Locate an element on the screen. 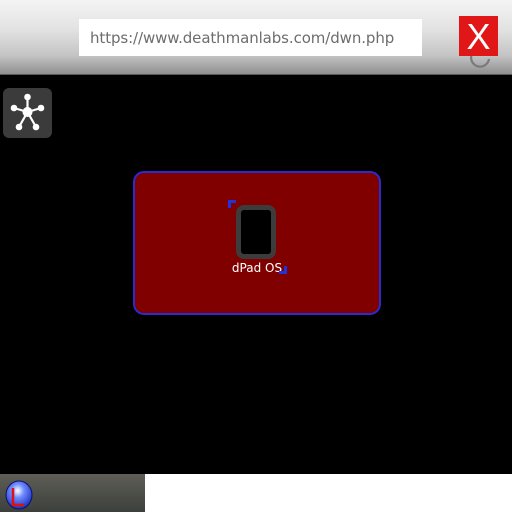 Image resolution: width=512 pixels, height=512 pixels. app-shortcut-dpad-os: dPad OS is located at coordinates (259, 239).